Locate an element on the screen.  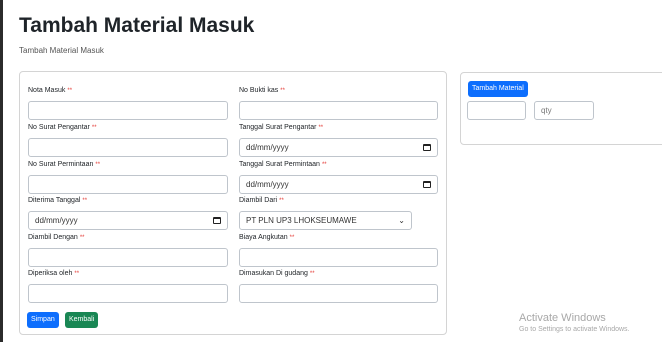
field-dimasukan-di-gudang: Dimasukan Di gudang ** is located at coordinates (338, 286).